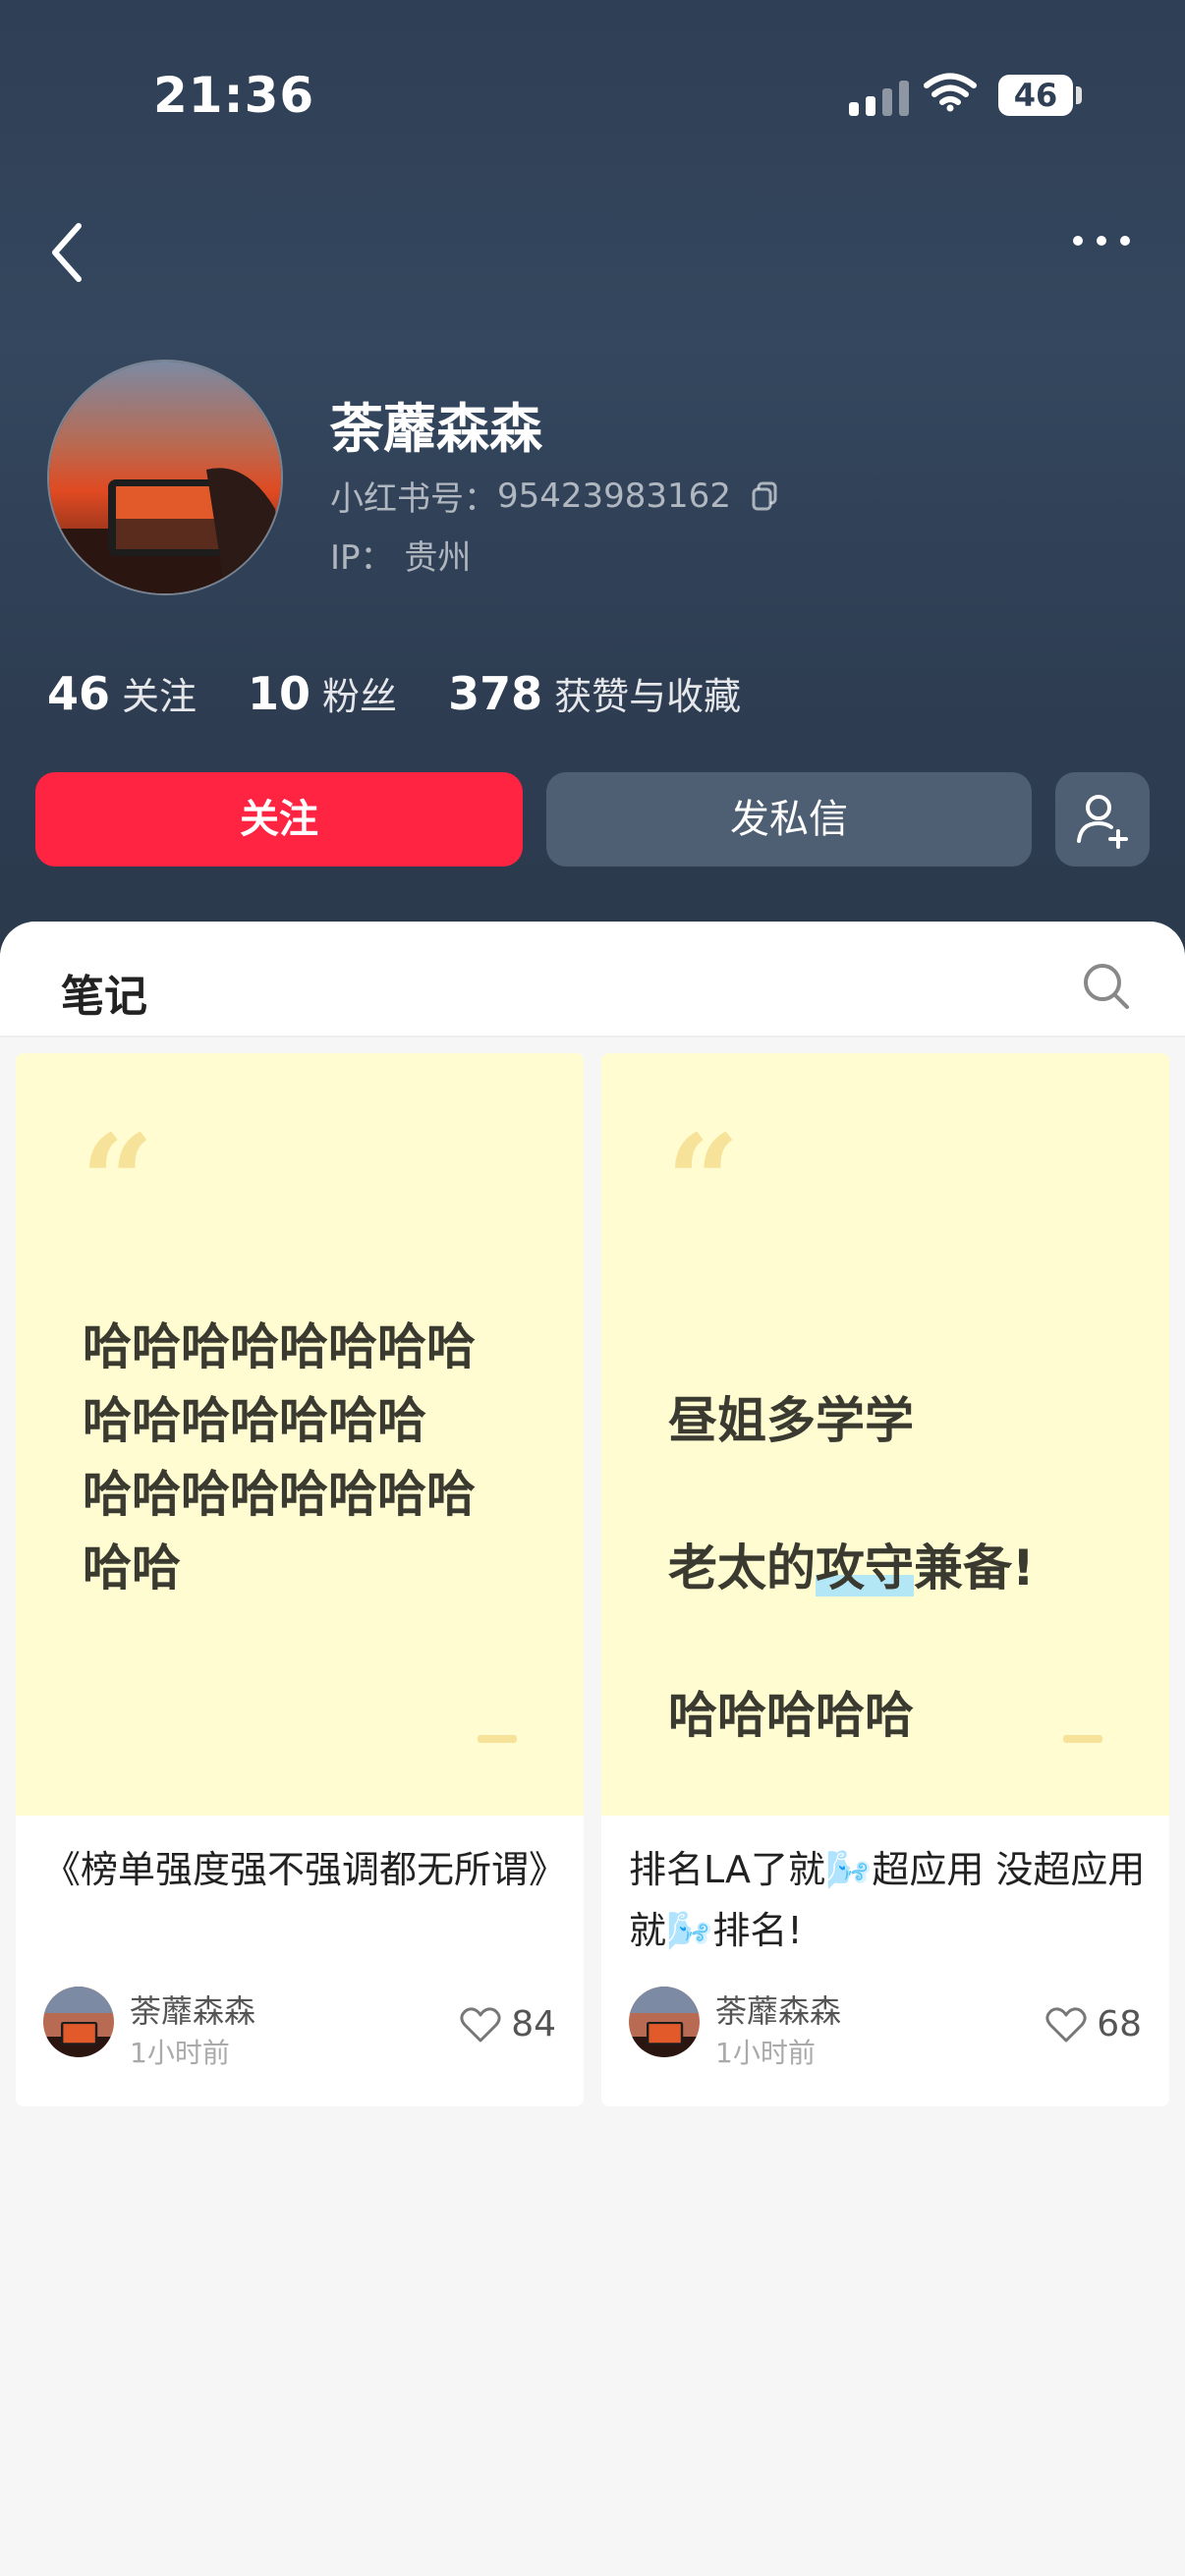 The height and width of the screenshot is (2576, 1185). I want to click on stat-following: 46 关注, so click(122, 693).